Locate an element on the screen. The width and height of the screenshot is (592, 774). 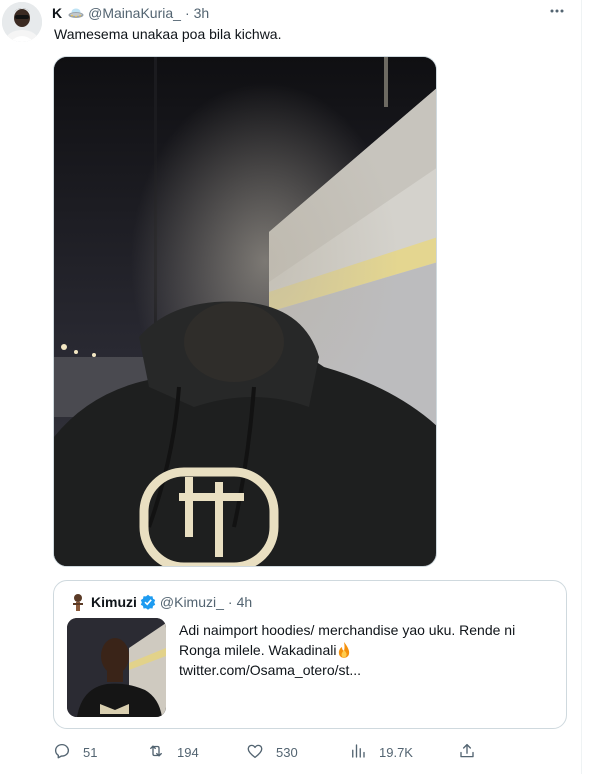
tweet-actions-bar: 51 194 530 19.7K is located at coordinates (268, 752).